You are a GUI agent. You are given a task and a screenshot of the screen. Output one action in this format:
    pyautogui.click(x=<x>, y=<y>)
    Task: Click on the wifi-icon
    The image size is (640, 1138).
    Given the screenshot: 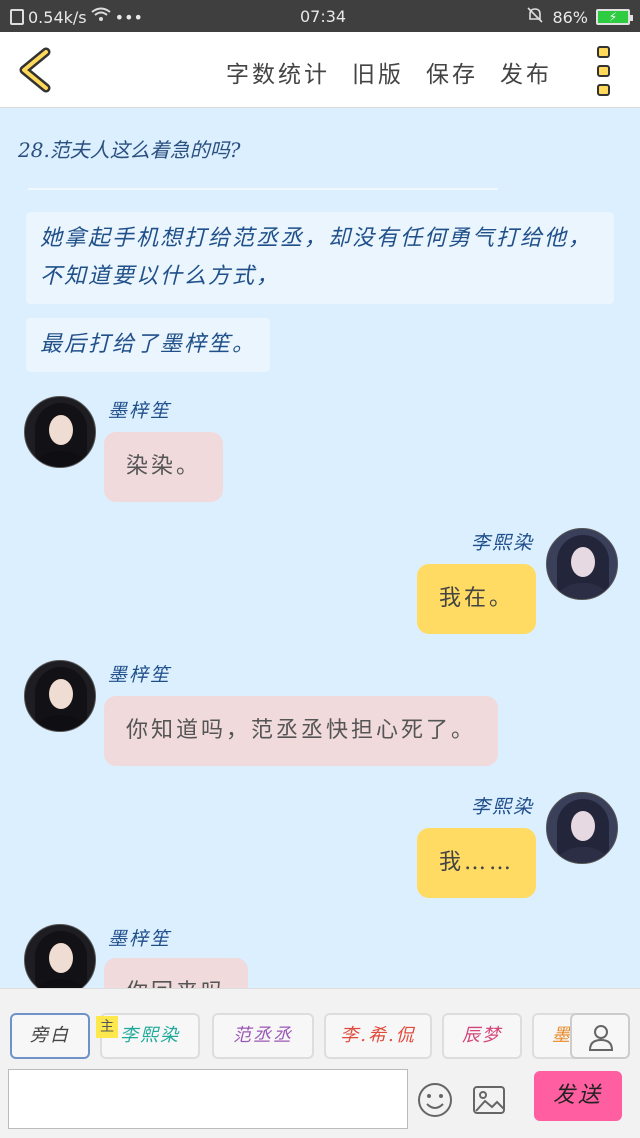 What is the action you would take?
    pyautogui.click(x=101, y=17)
    